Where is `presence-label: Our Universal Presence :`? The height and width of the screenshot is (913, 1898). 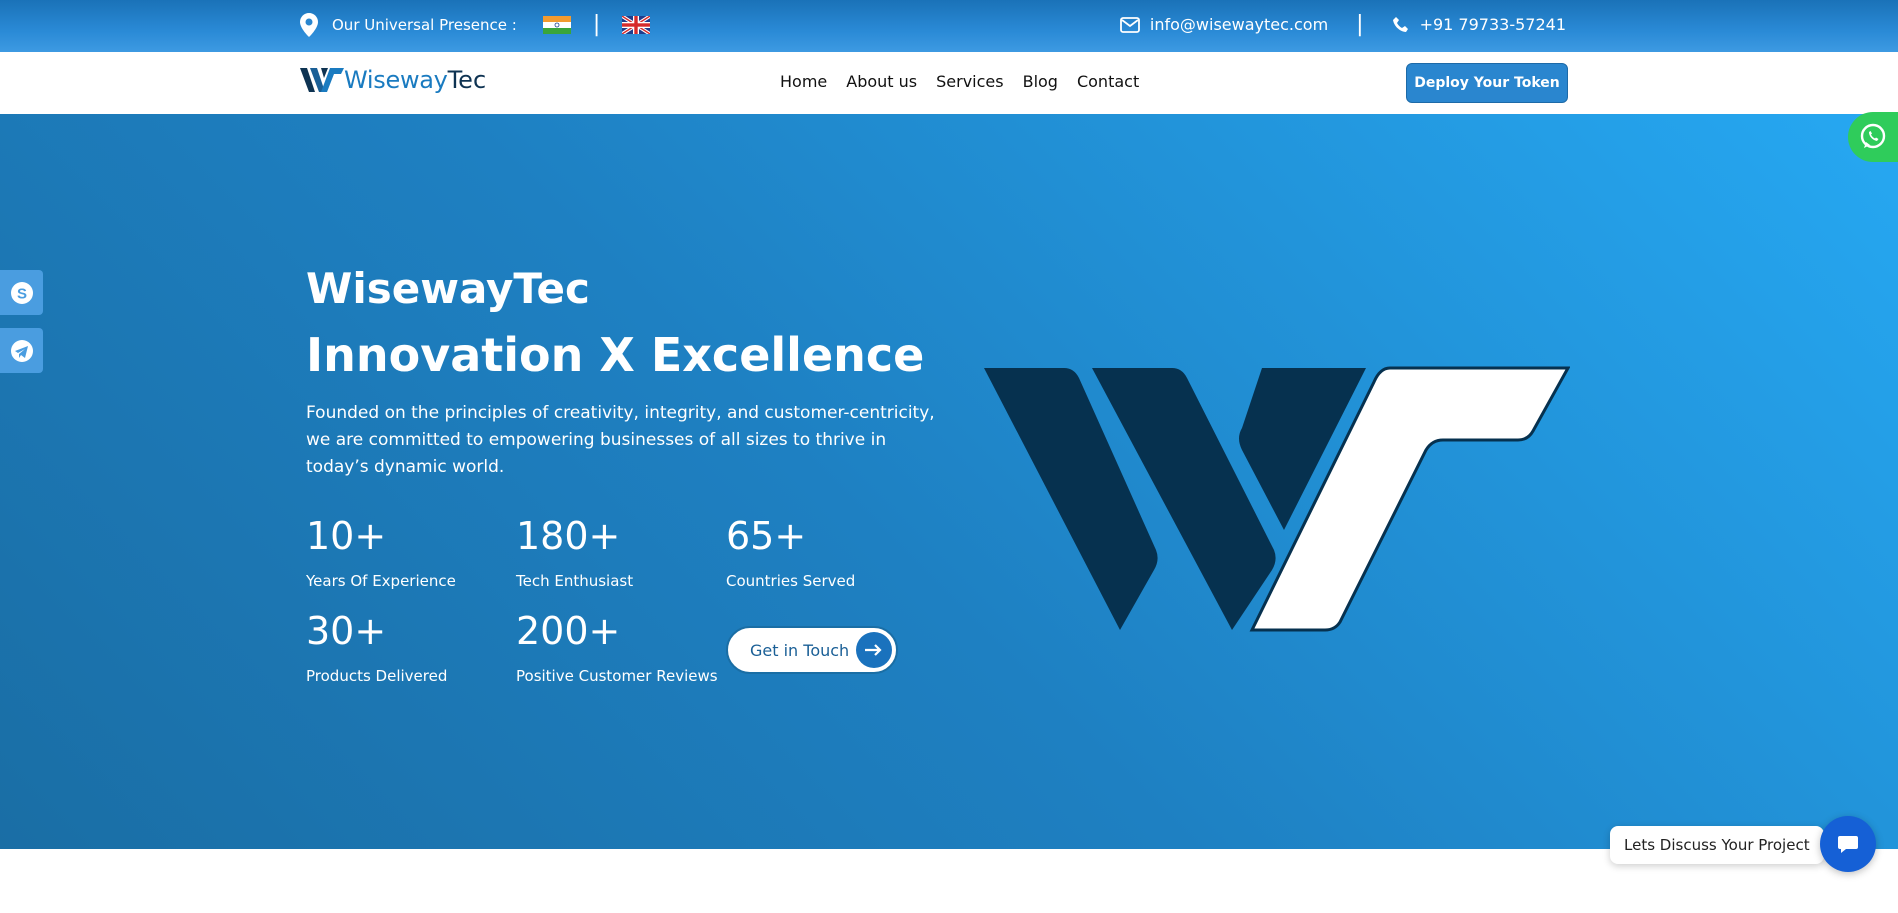
presence-label: Our Universal Presence : is located at coordinates (424, 24).